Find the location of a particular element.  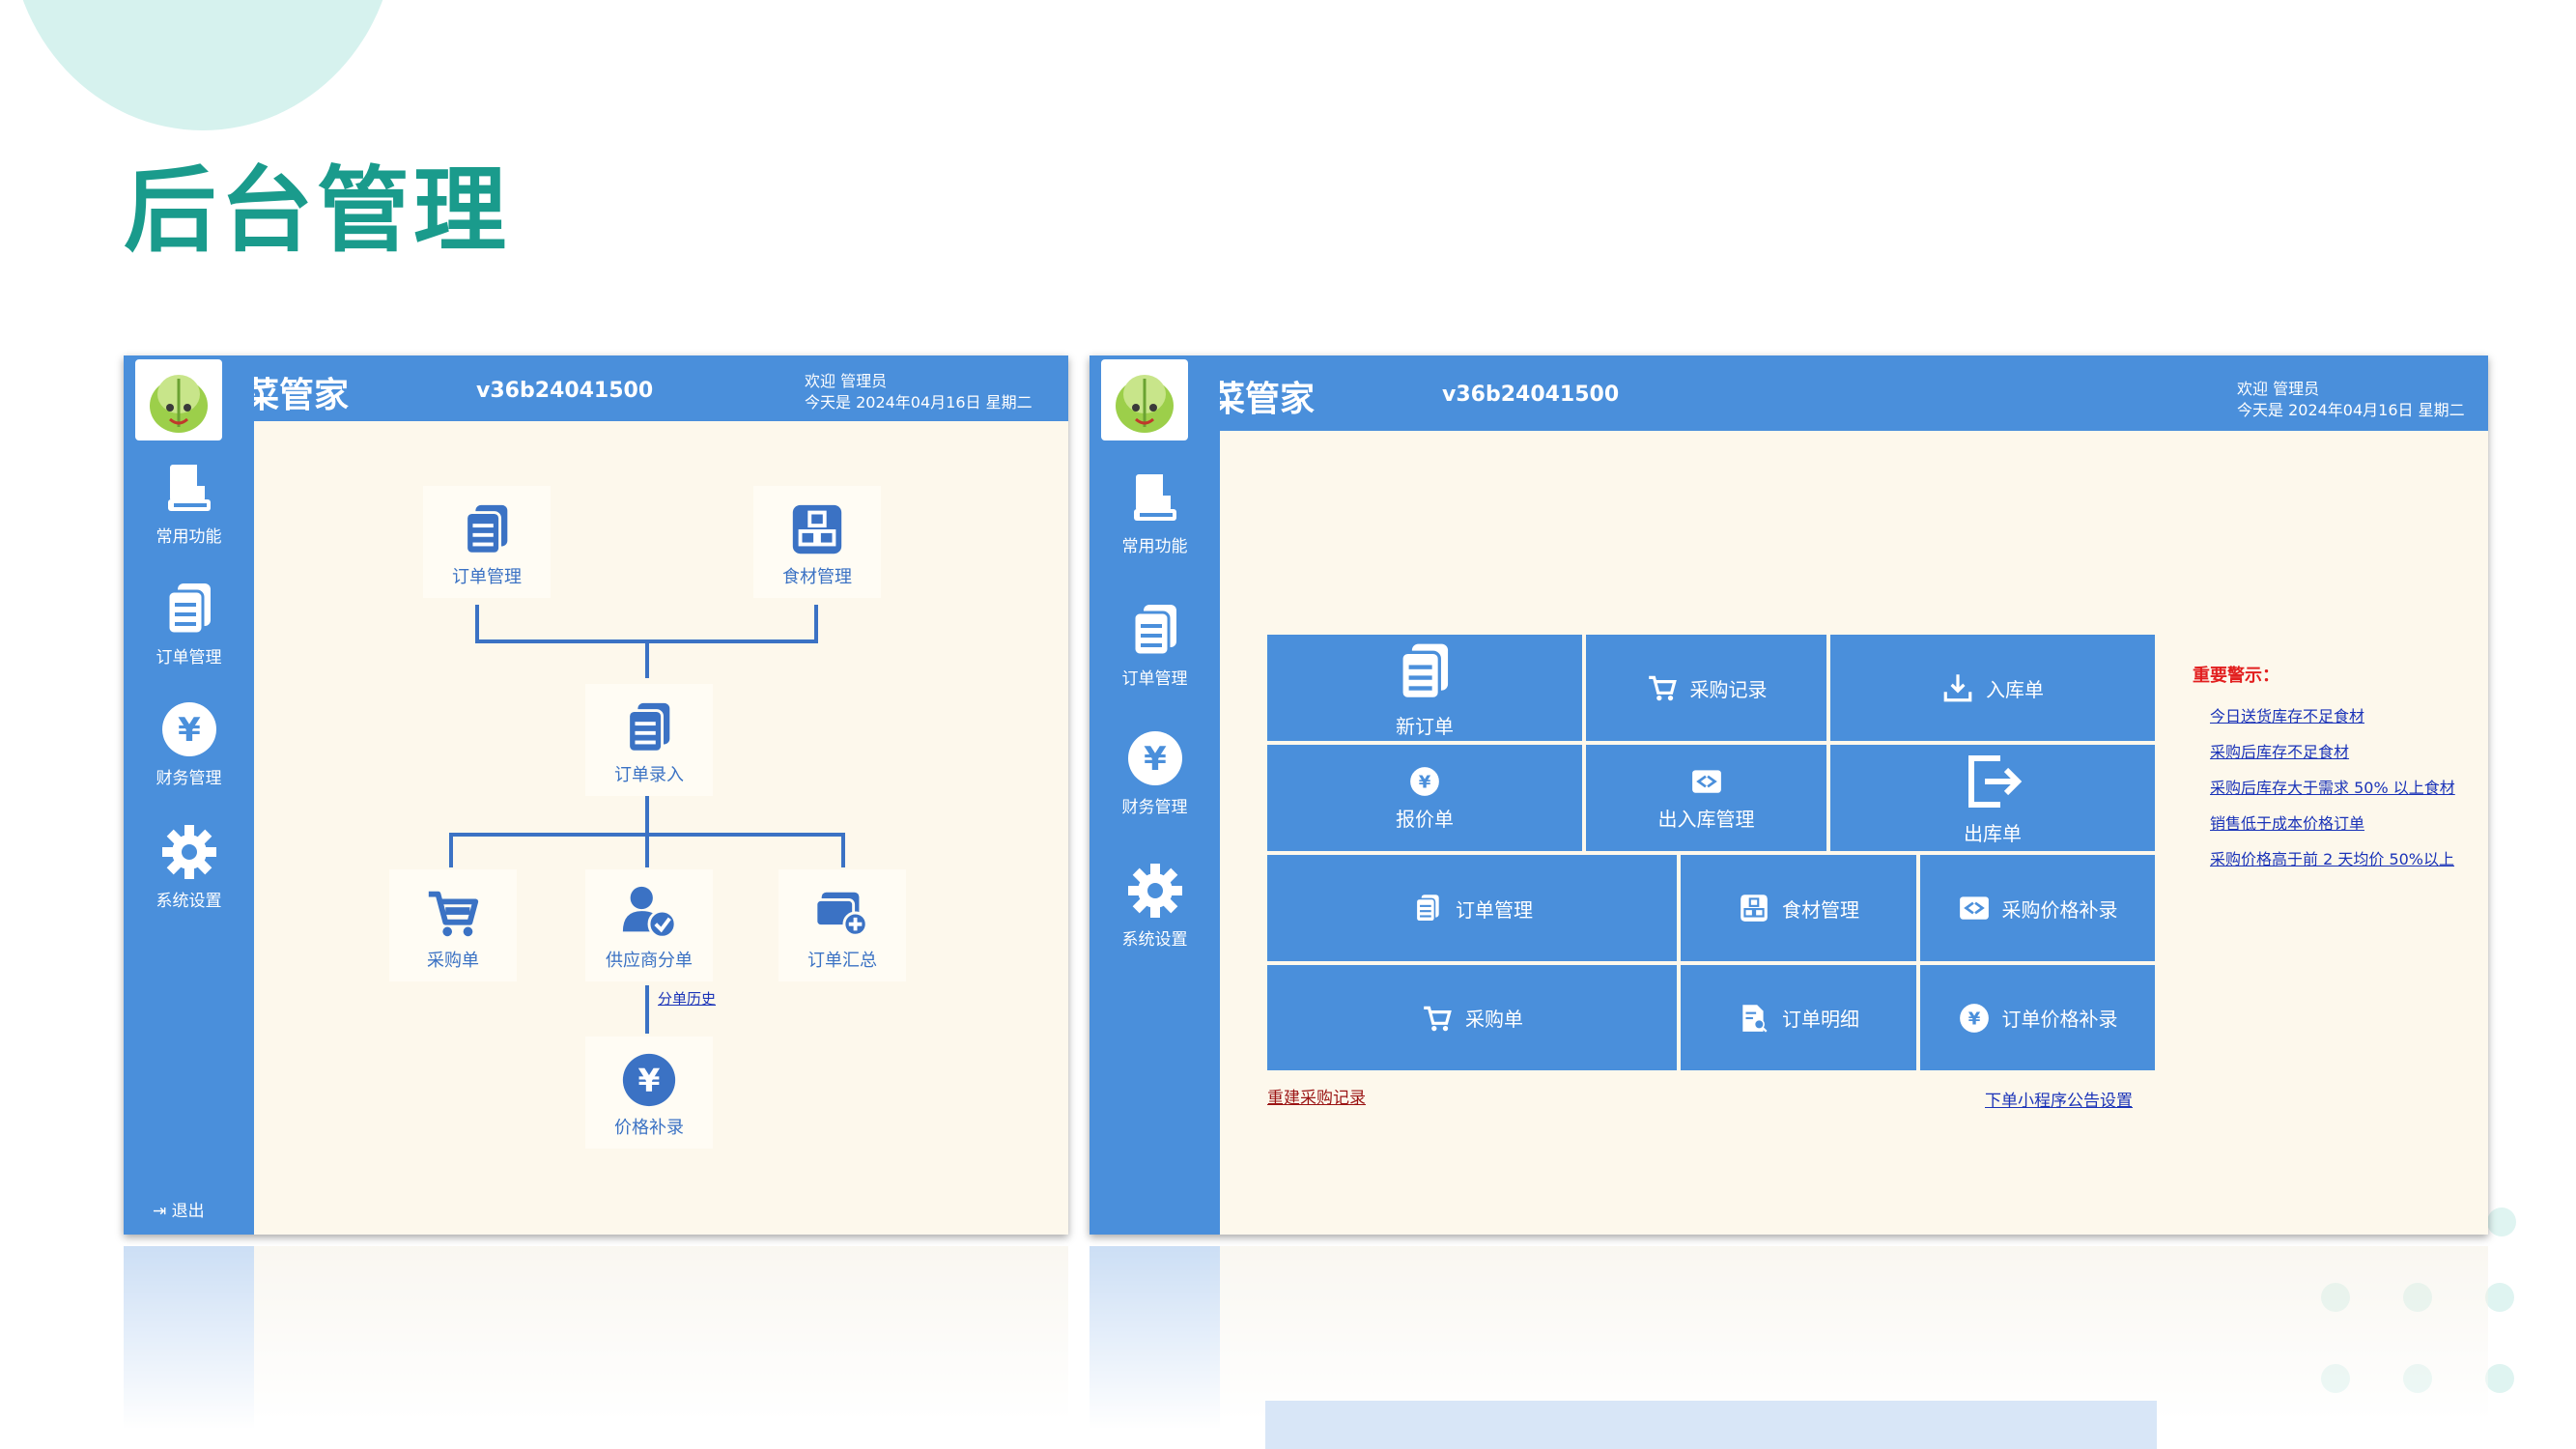

food-mgmt-button: 食材管理 is located at coordinates (1798, 908).